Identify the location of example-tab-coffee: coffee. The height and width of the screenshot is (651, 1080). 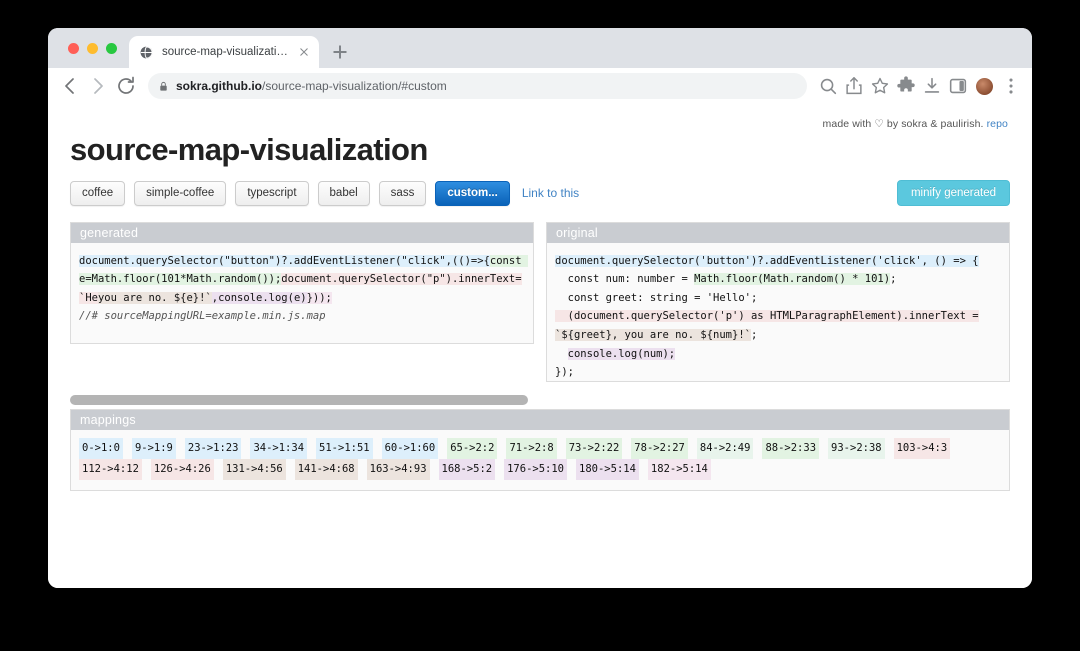
(98, 193).